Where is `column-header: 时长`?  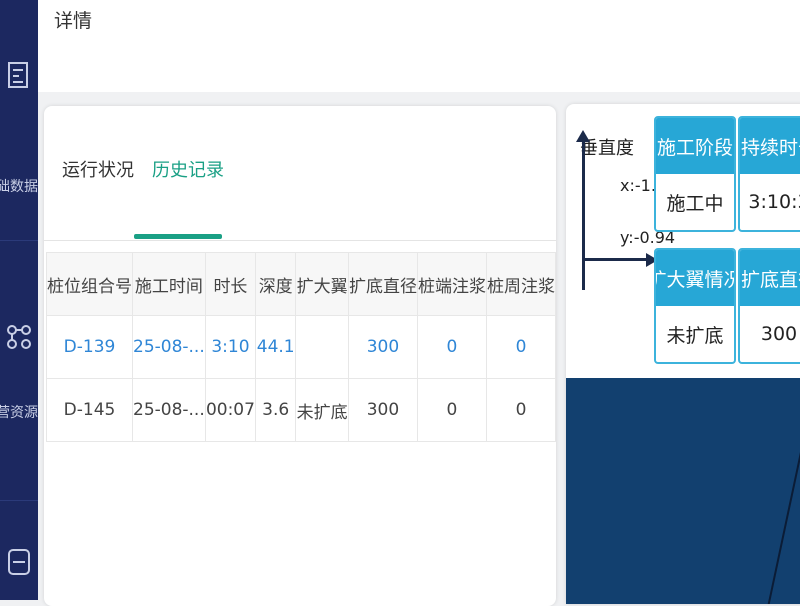
column-header: 时长 is located at coordinates (230, 284).